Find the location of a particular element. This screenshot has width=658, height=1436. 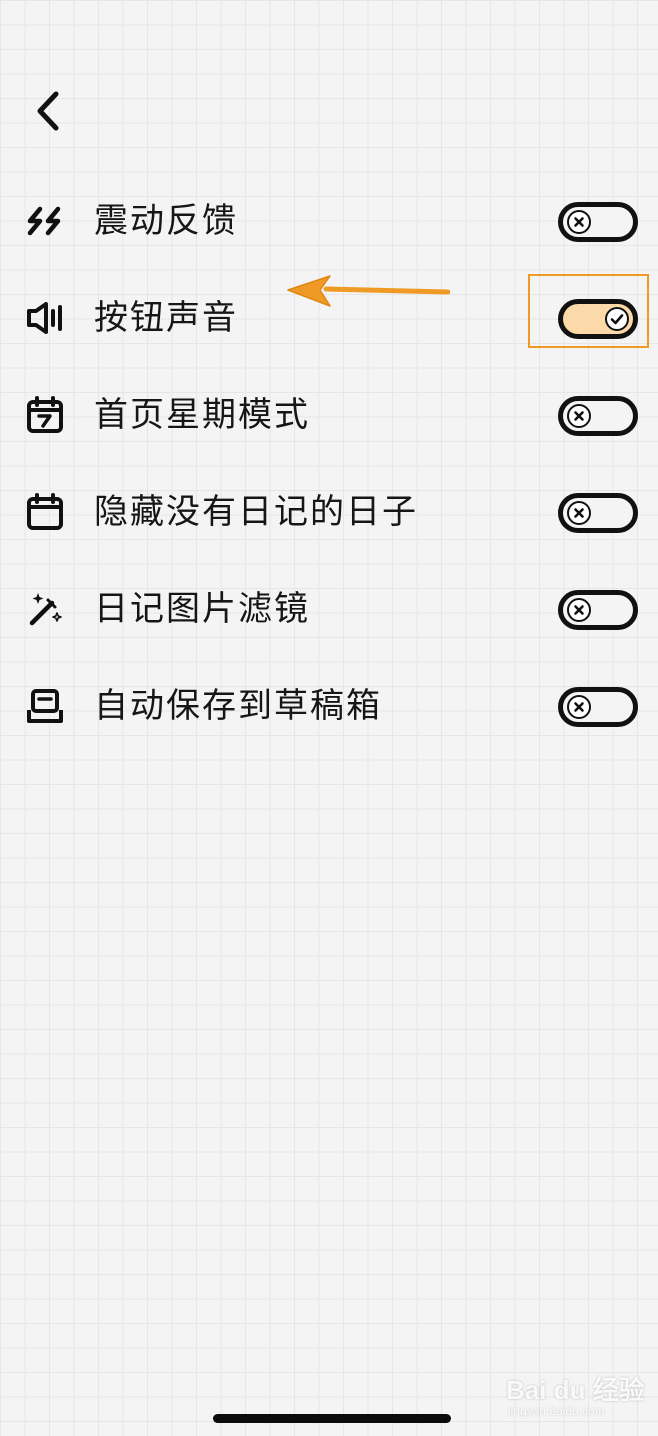

setting-label: 震动反馈 is located at coordinates (166, 221).